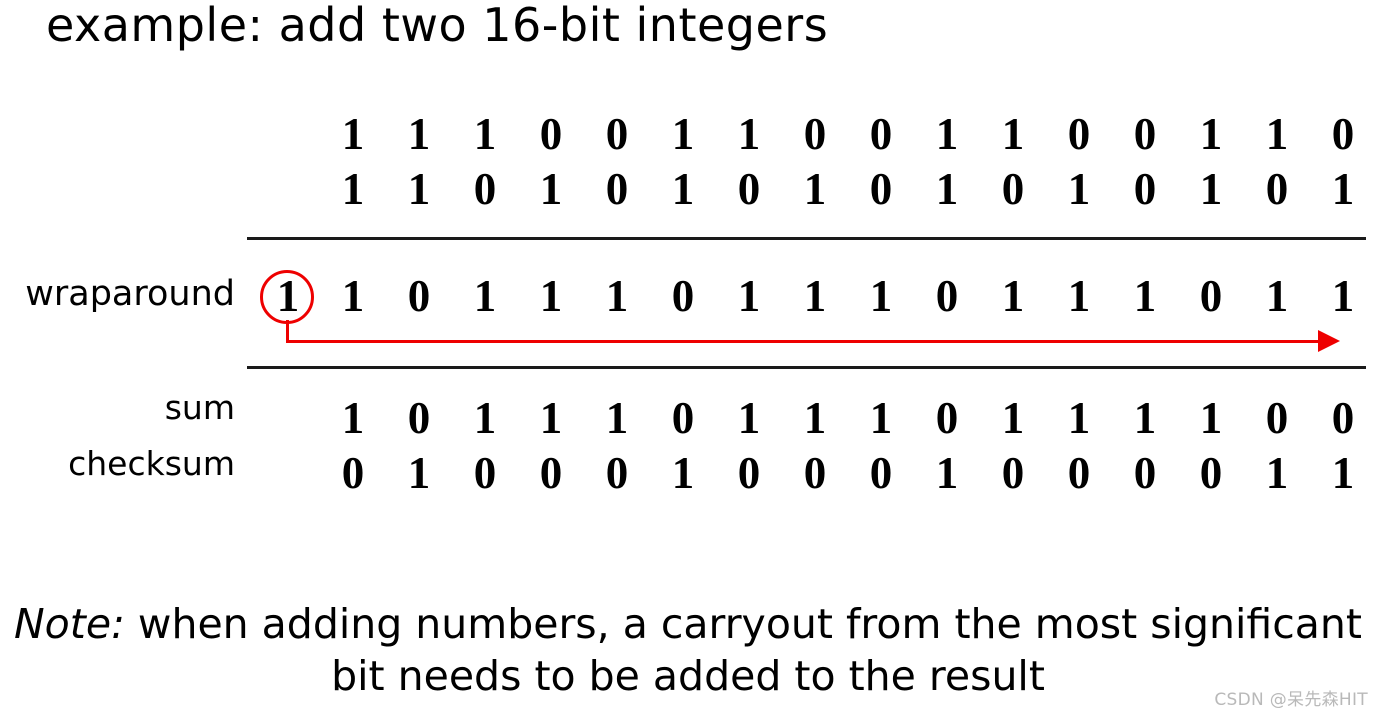  What do you see at coordinates (848, 296) in the screenshot?
I see `bit-row-wraparound: 1011101110111011` at bounding box center [848, 296].